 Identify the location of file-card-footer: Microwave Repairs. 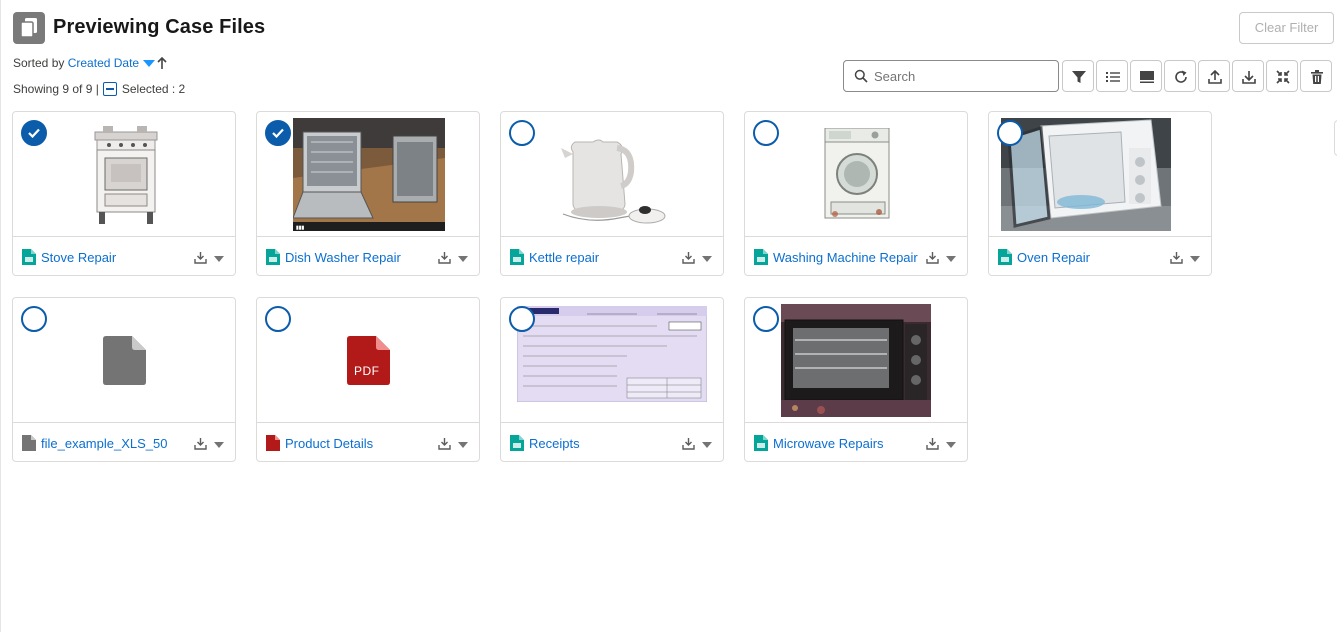
(856, 442).